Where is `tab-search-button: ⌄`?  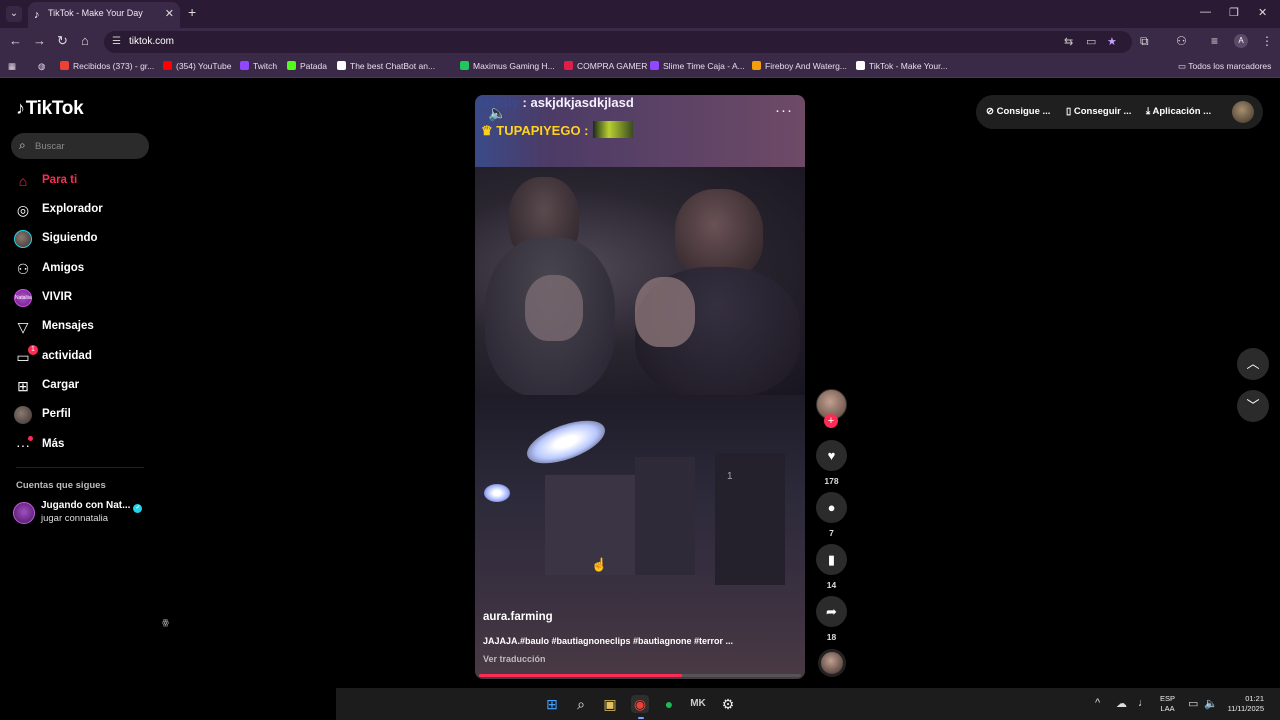
tab-search-button: ⌄ is located at coordinates (14, 14).